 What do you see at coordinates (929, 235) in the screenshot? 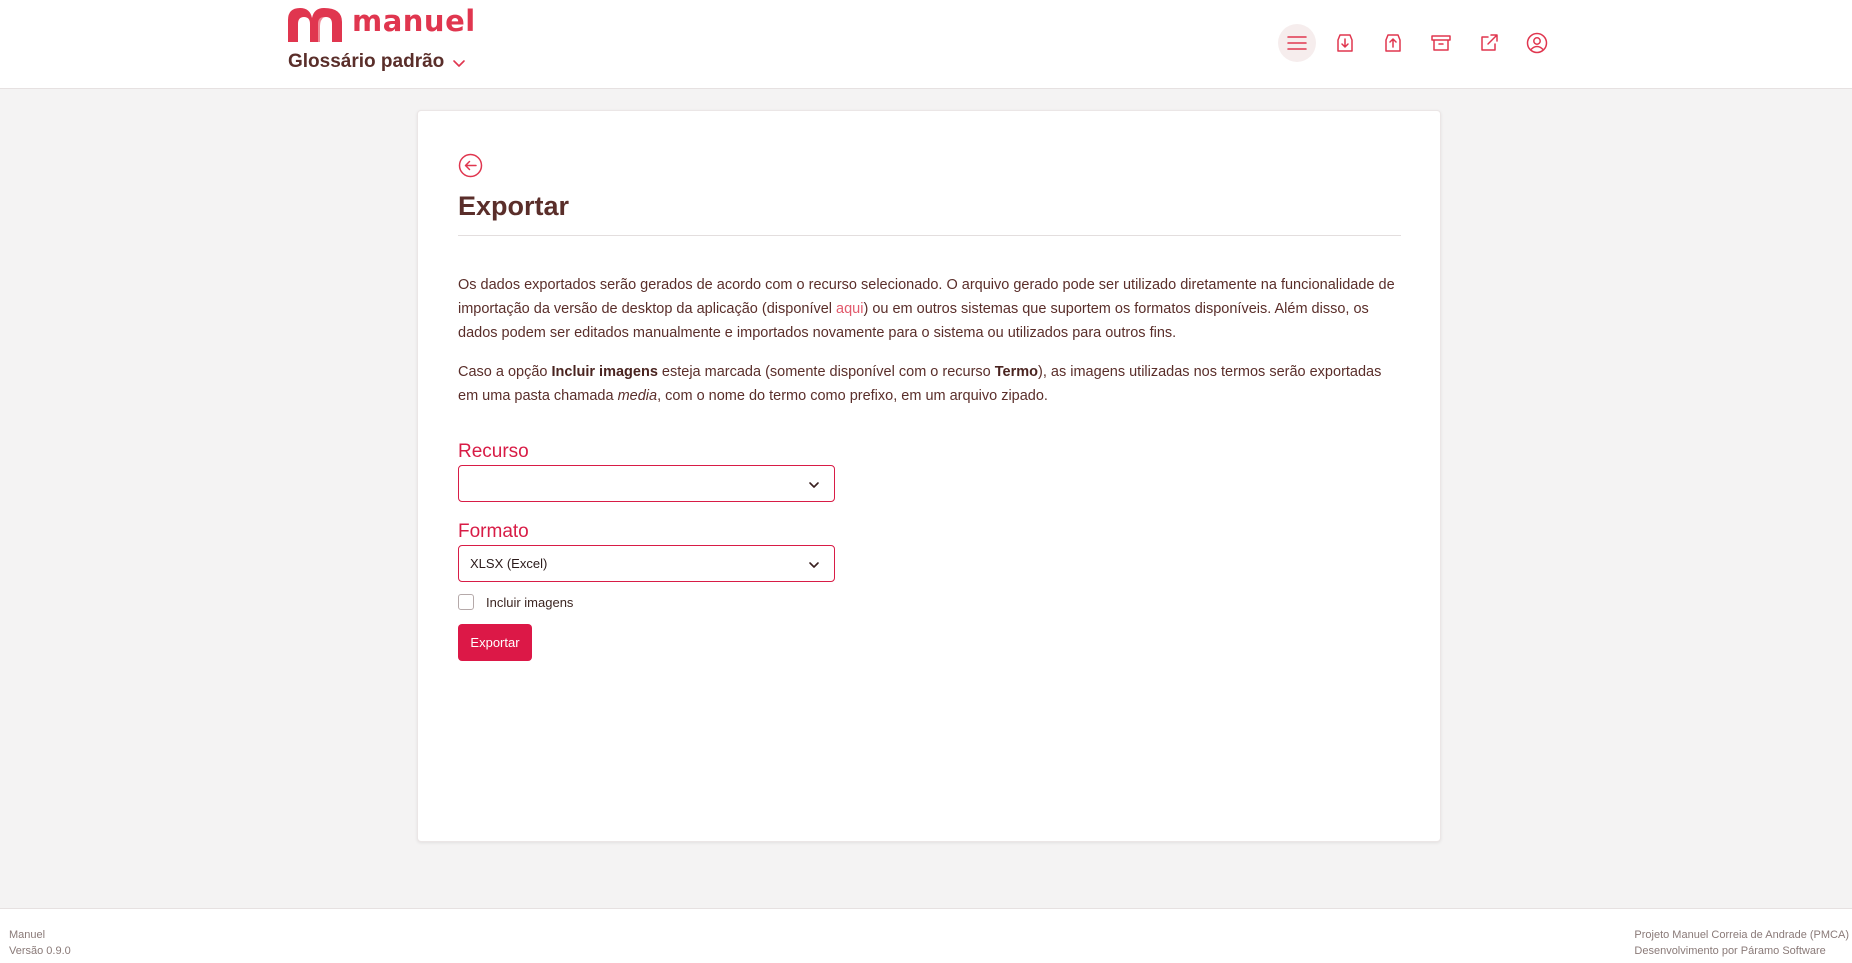
I see `title-divider` at bounding box center [929, 235].